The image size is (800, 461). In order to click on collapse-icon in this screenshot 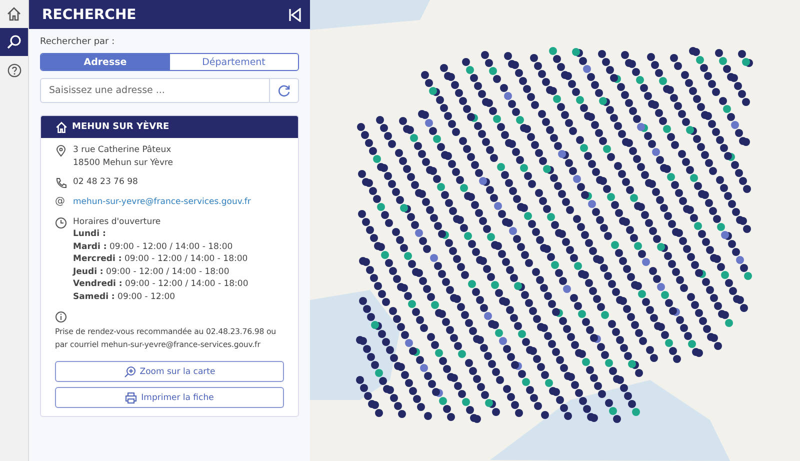, I will do `click(295, 15)`.